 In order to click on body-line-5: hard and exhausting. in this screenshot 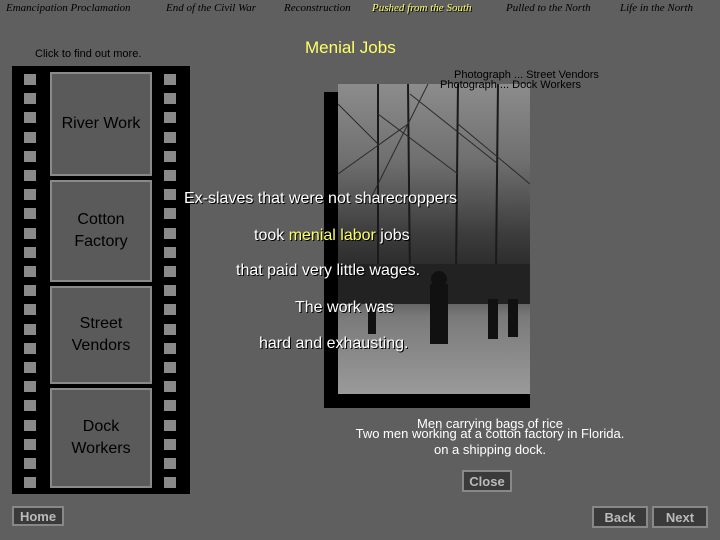, I will do `click(334, 343)`.